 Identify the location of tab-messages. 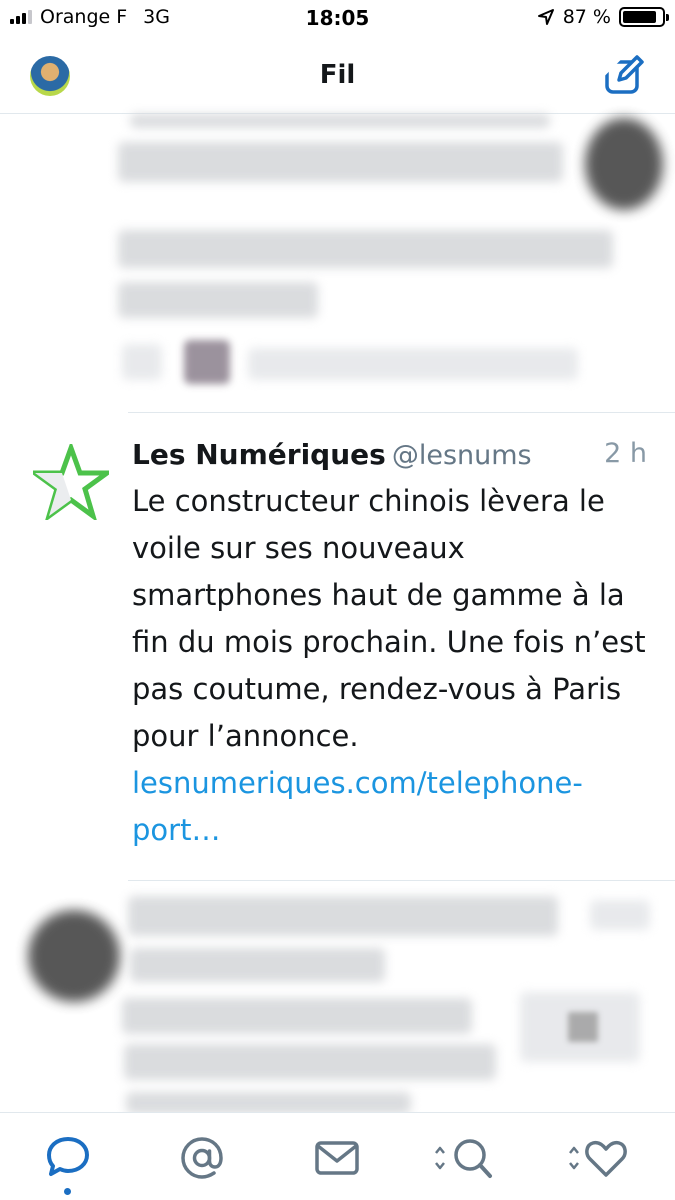
(337, 1158).